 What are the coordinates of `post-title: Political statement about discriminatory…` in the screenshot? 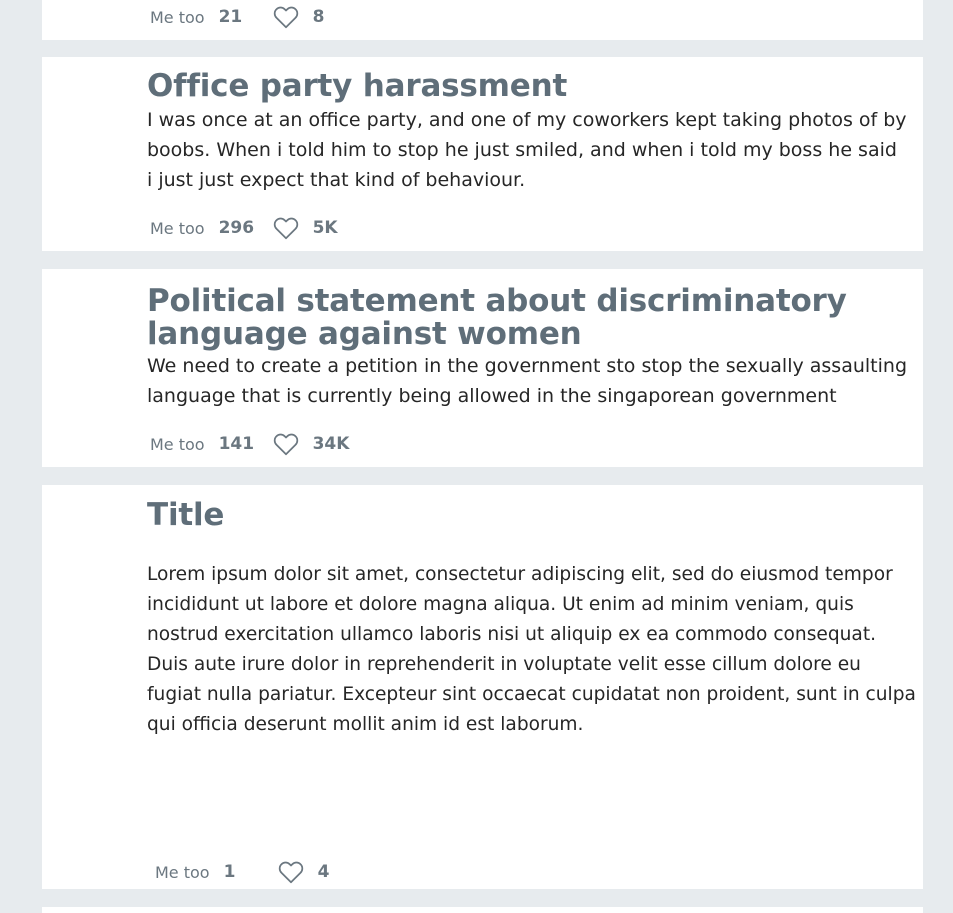 It's located at (497, 318).